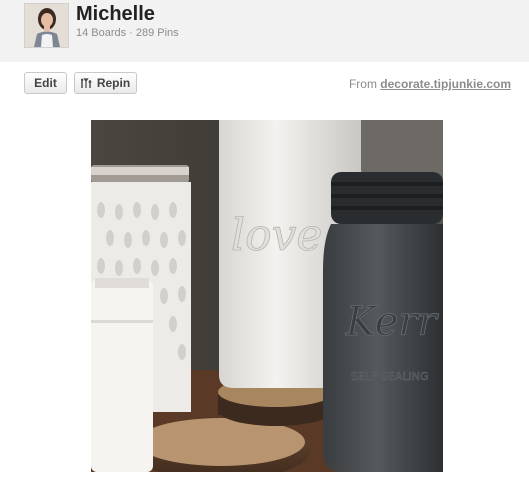 The height and width of the screenshot is (484, 529). Describe the element at coordinates (392, 322) in the screenshot. I see `jar-brand-text: Kerr` at that location.